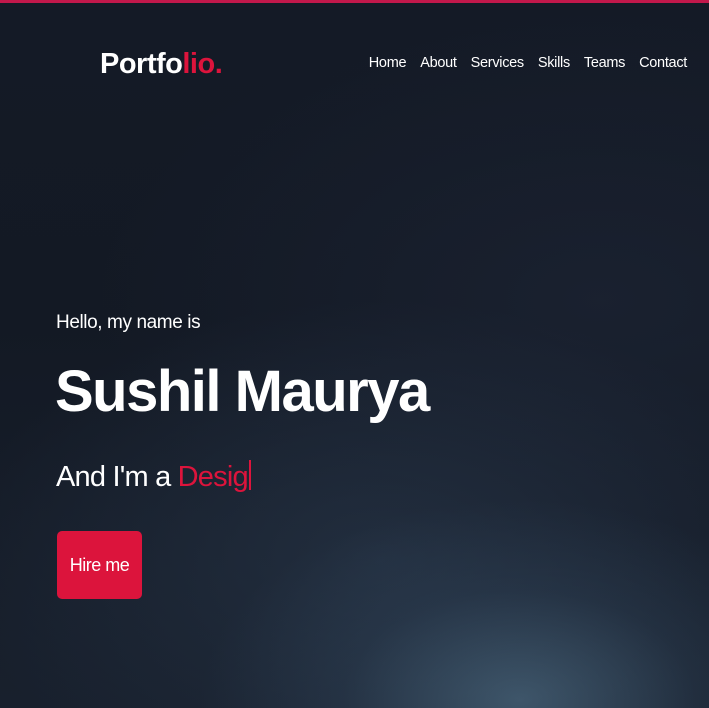 The image size is (709, 708). Describe the element at coordinates (141, 64) in the screenshot. I see `logo-main-text: Portfo` at that location.